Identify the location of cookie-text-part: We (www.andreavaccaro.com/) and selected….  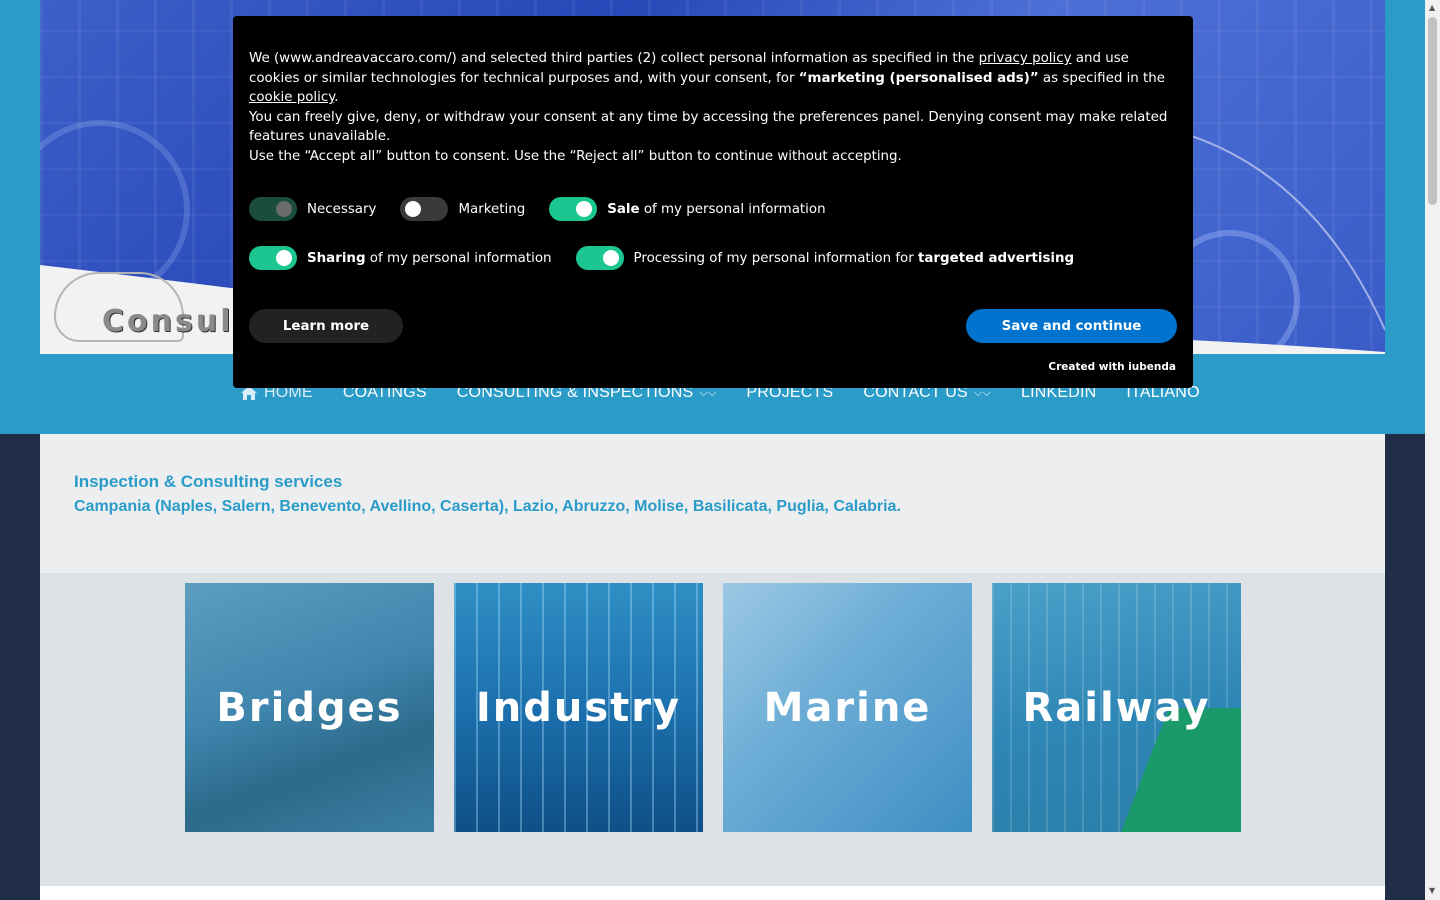
(614, 58).